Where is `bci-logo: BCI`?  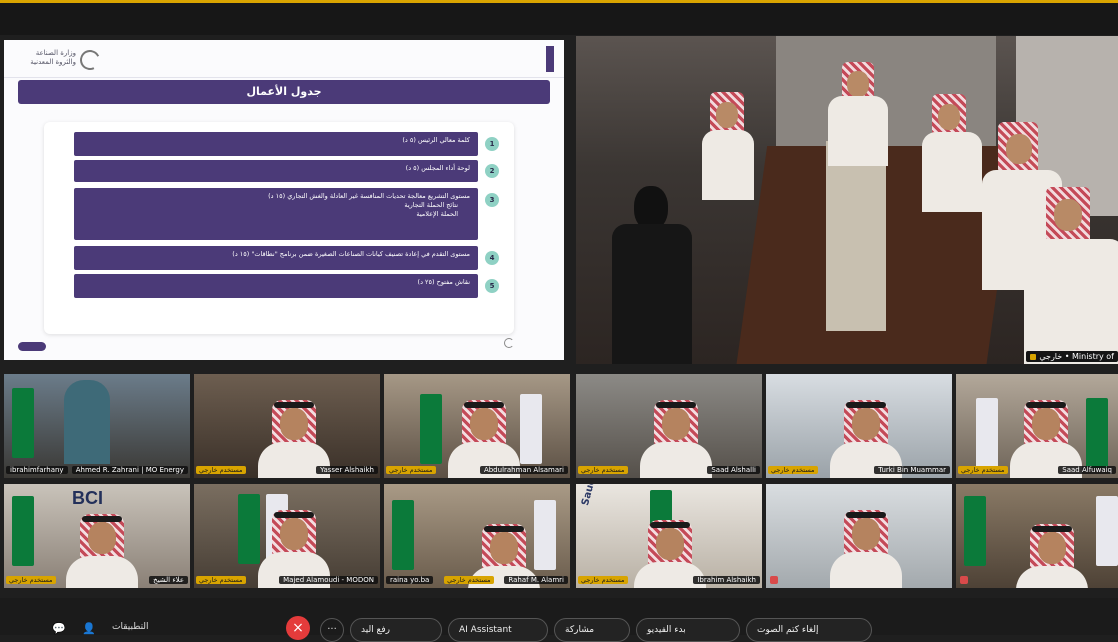 bci-logo: BCI is located at coordinates (87, 498).